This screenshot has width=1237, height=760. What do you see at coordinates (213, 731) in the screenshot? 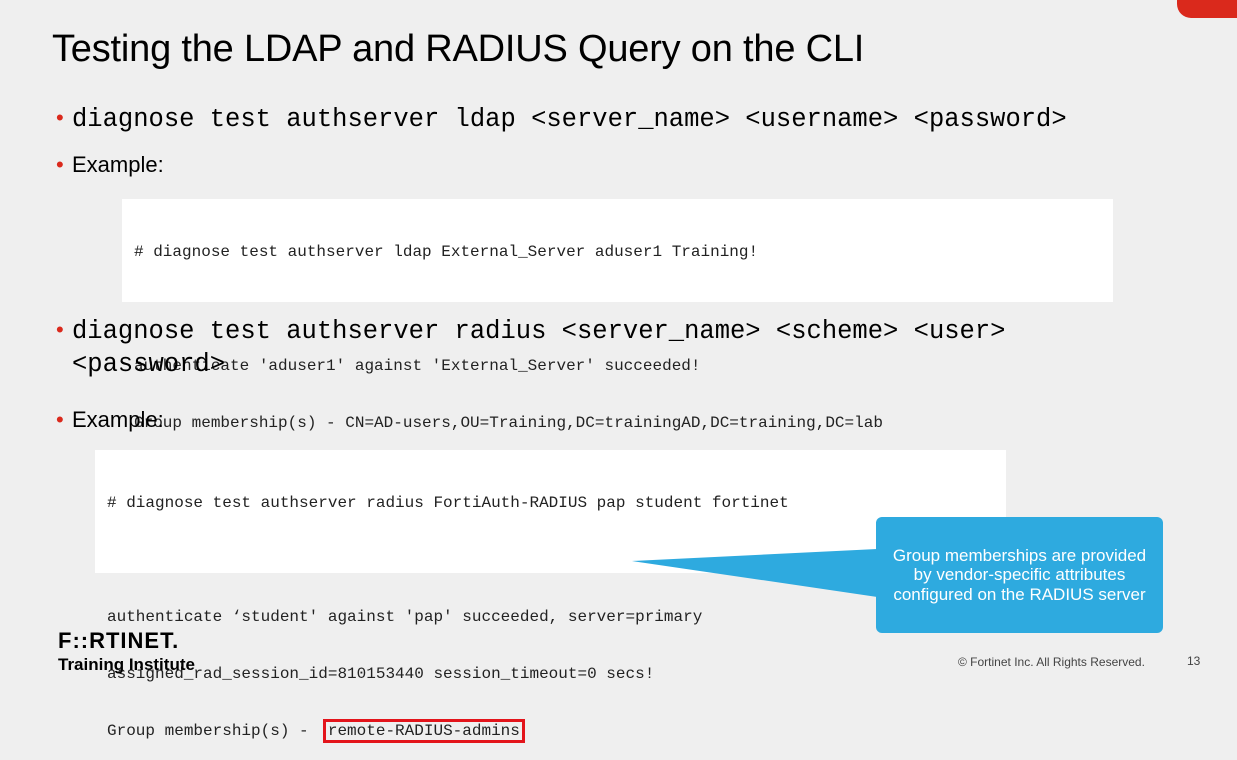
I see `group-membership-prefix: Group membership(s) -` at bounding box center [213, 731].